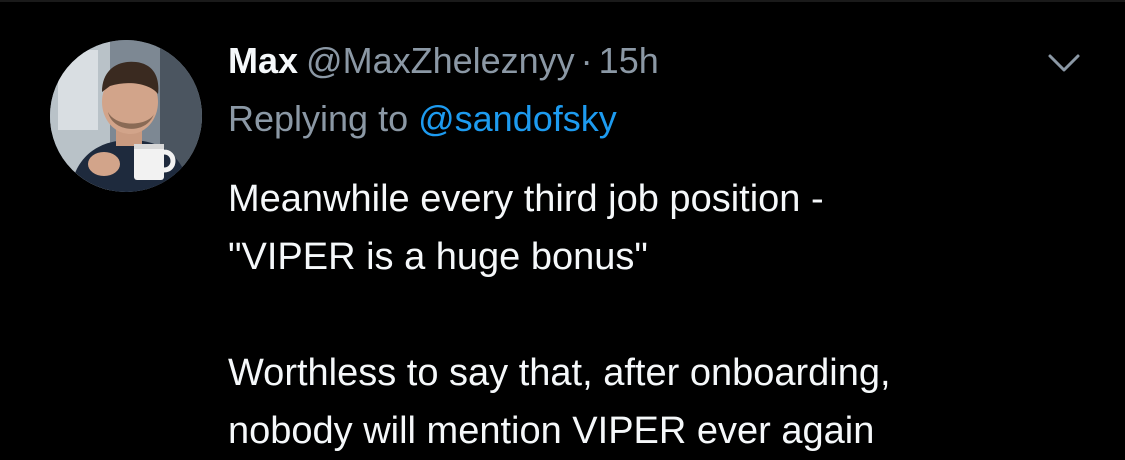 This screenshot has height=460, width=1125. Describe the element at coordinates (440, 60) in the screenshot. I see `author-handle: @MaxZheleznyy` at that location.